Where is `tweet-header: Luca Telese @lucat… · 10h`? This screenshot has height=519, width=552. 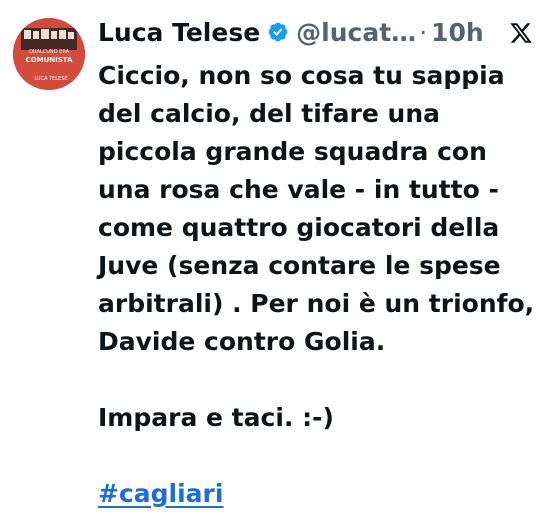 tweet-header: Luca Telese @lucat… · 10h is located at coordinates (318, 32).